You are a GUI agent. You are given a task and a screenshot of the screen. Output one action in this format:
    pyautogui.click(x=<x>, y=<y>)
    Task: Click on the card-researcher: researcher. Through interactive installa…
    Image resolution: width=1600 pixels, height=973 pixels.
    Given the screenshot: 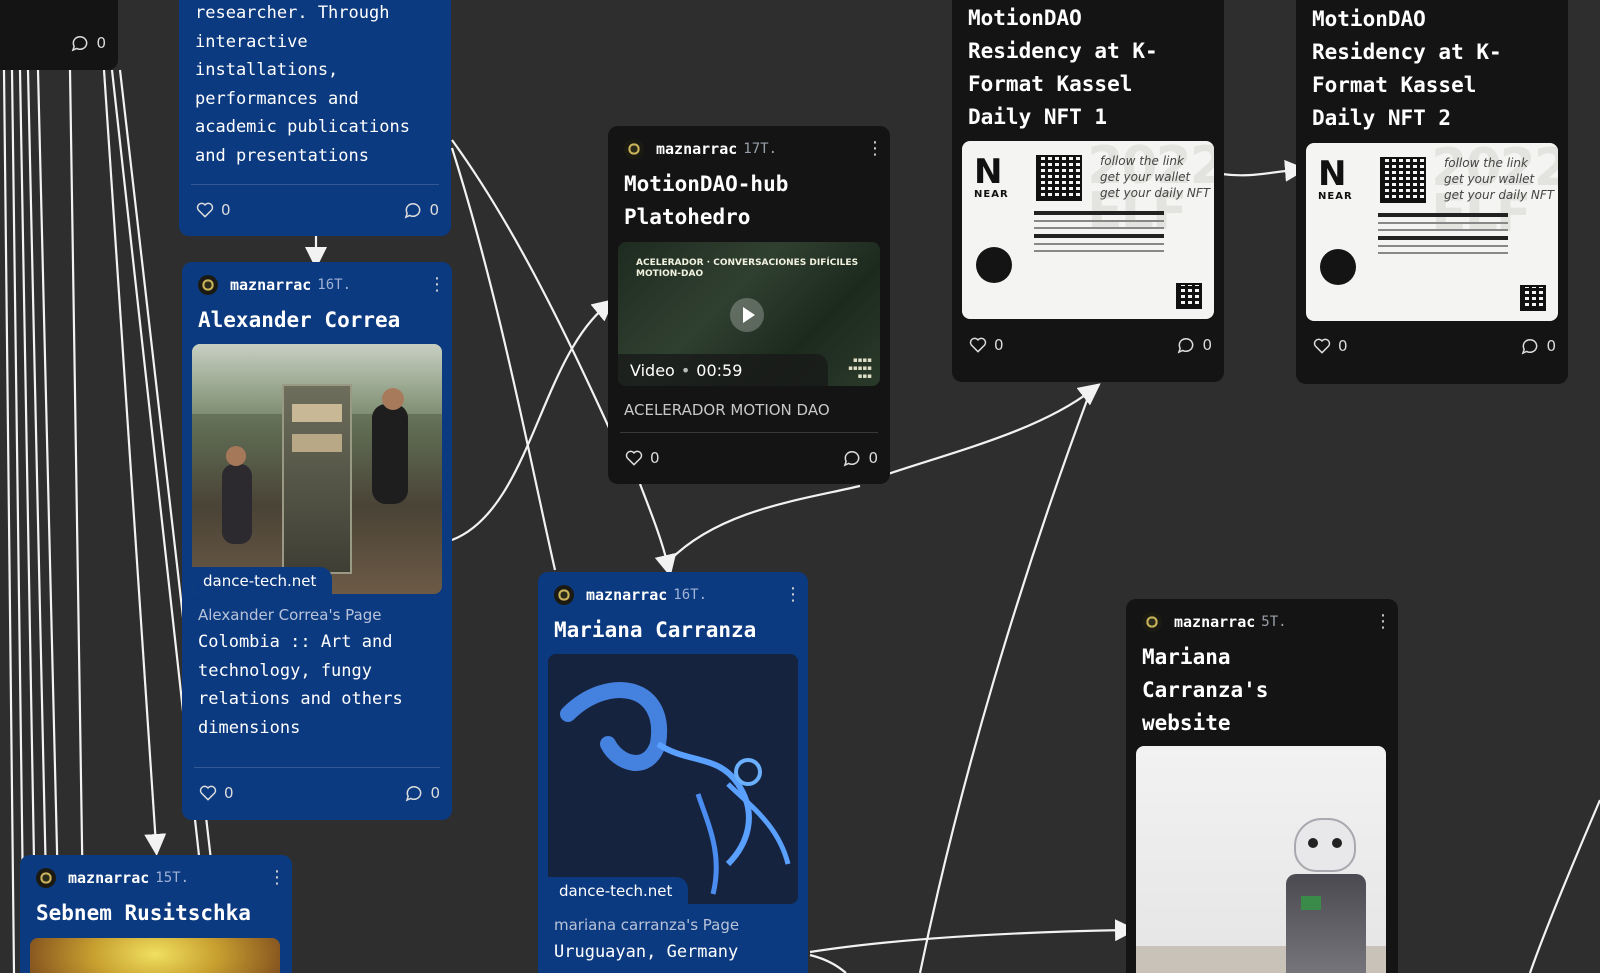 What is the action you would take?
    pyautogui.click(x=315, y=118)
    